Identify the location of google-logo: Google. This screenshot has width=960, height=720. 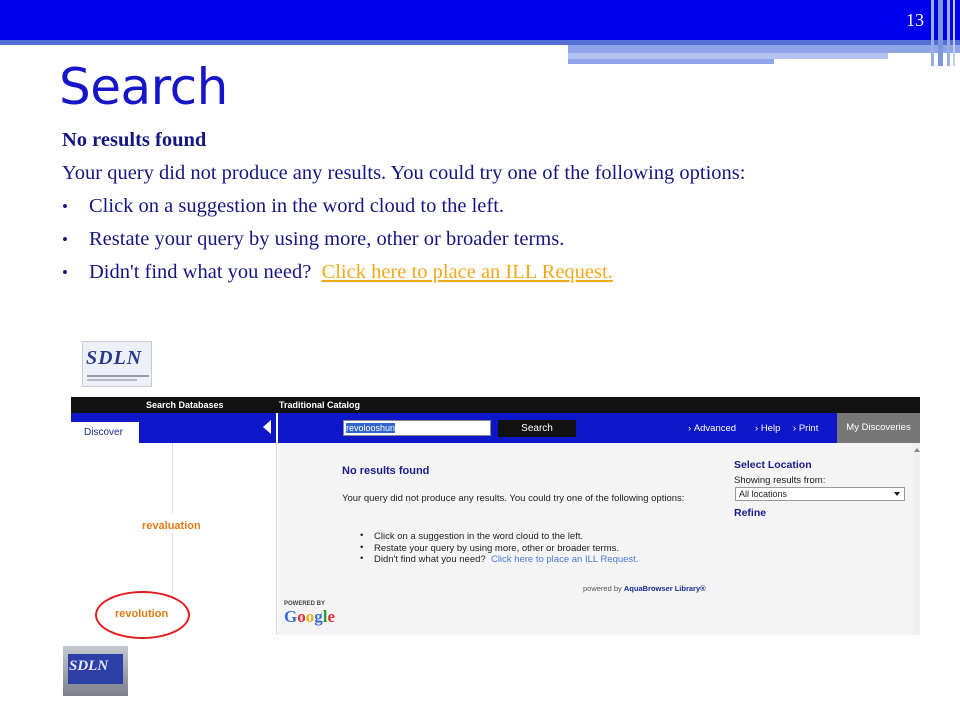
(310, 616).